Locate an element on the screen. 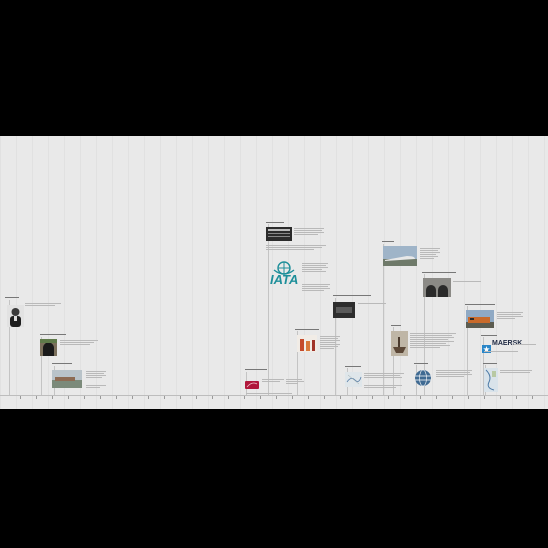  tunnel-image is located at coordinates (48, 347).